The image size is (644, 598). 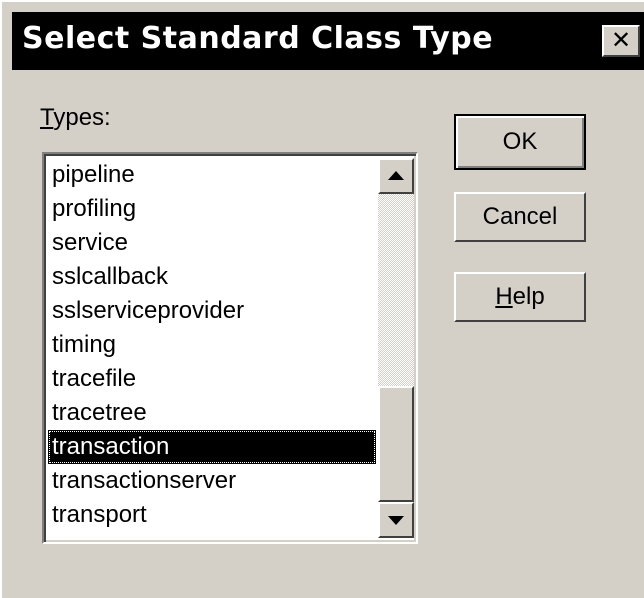 I want to click on list-item: timing, so click(x=212, y=345).